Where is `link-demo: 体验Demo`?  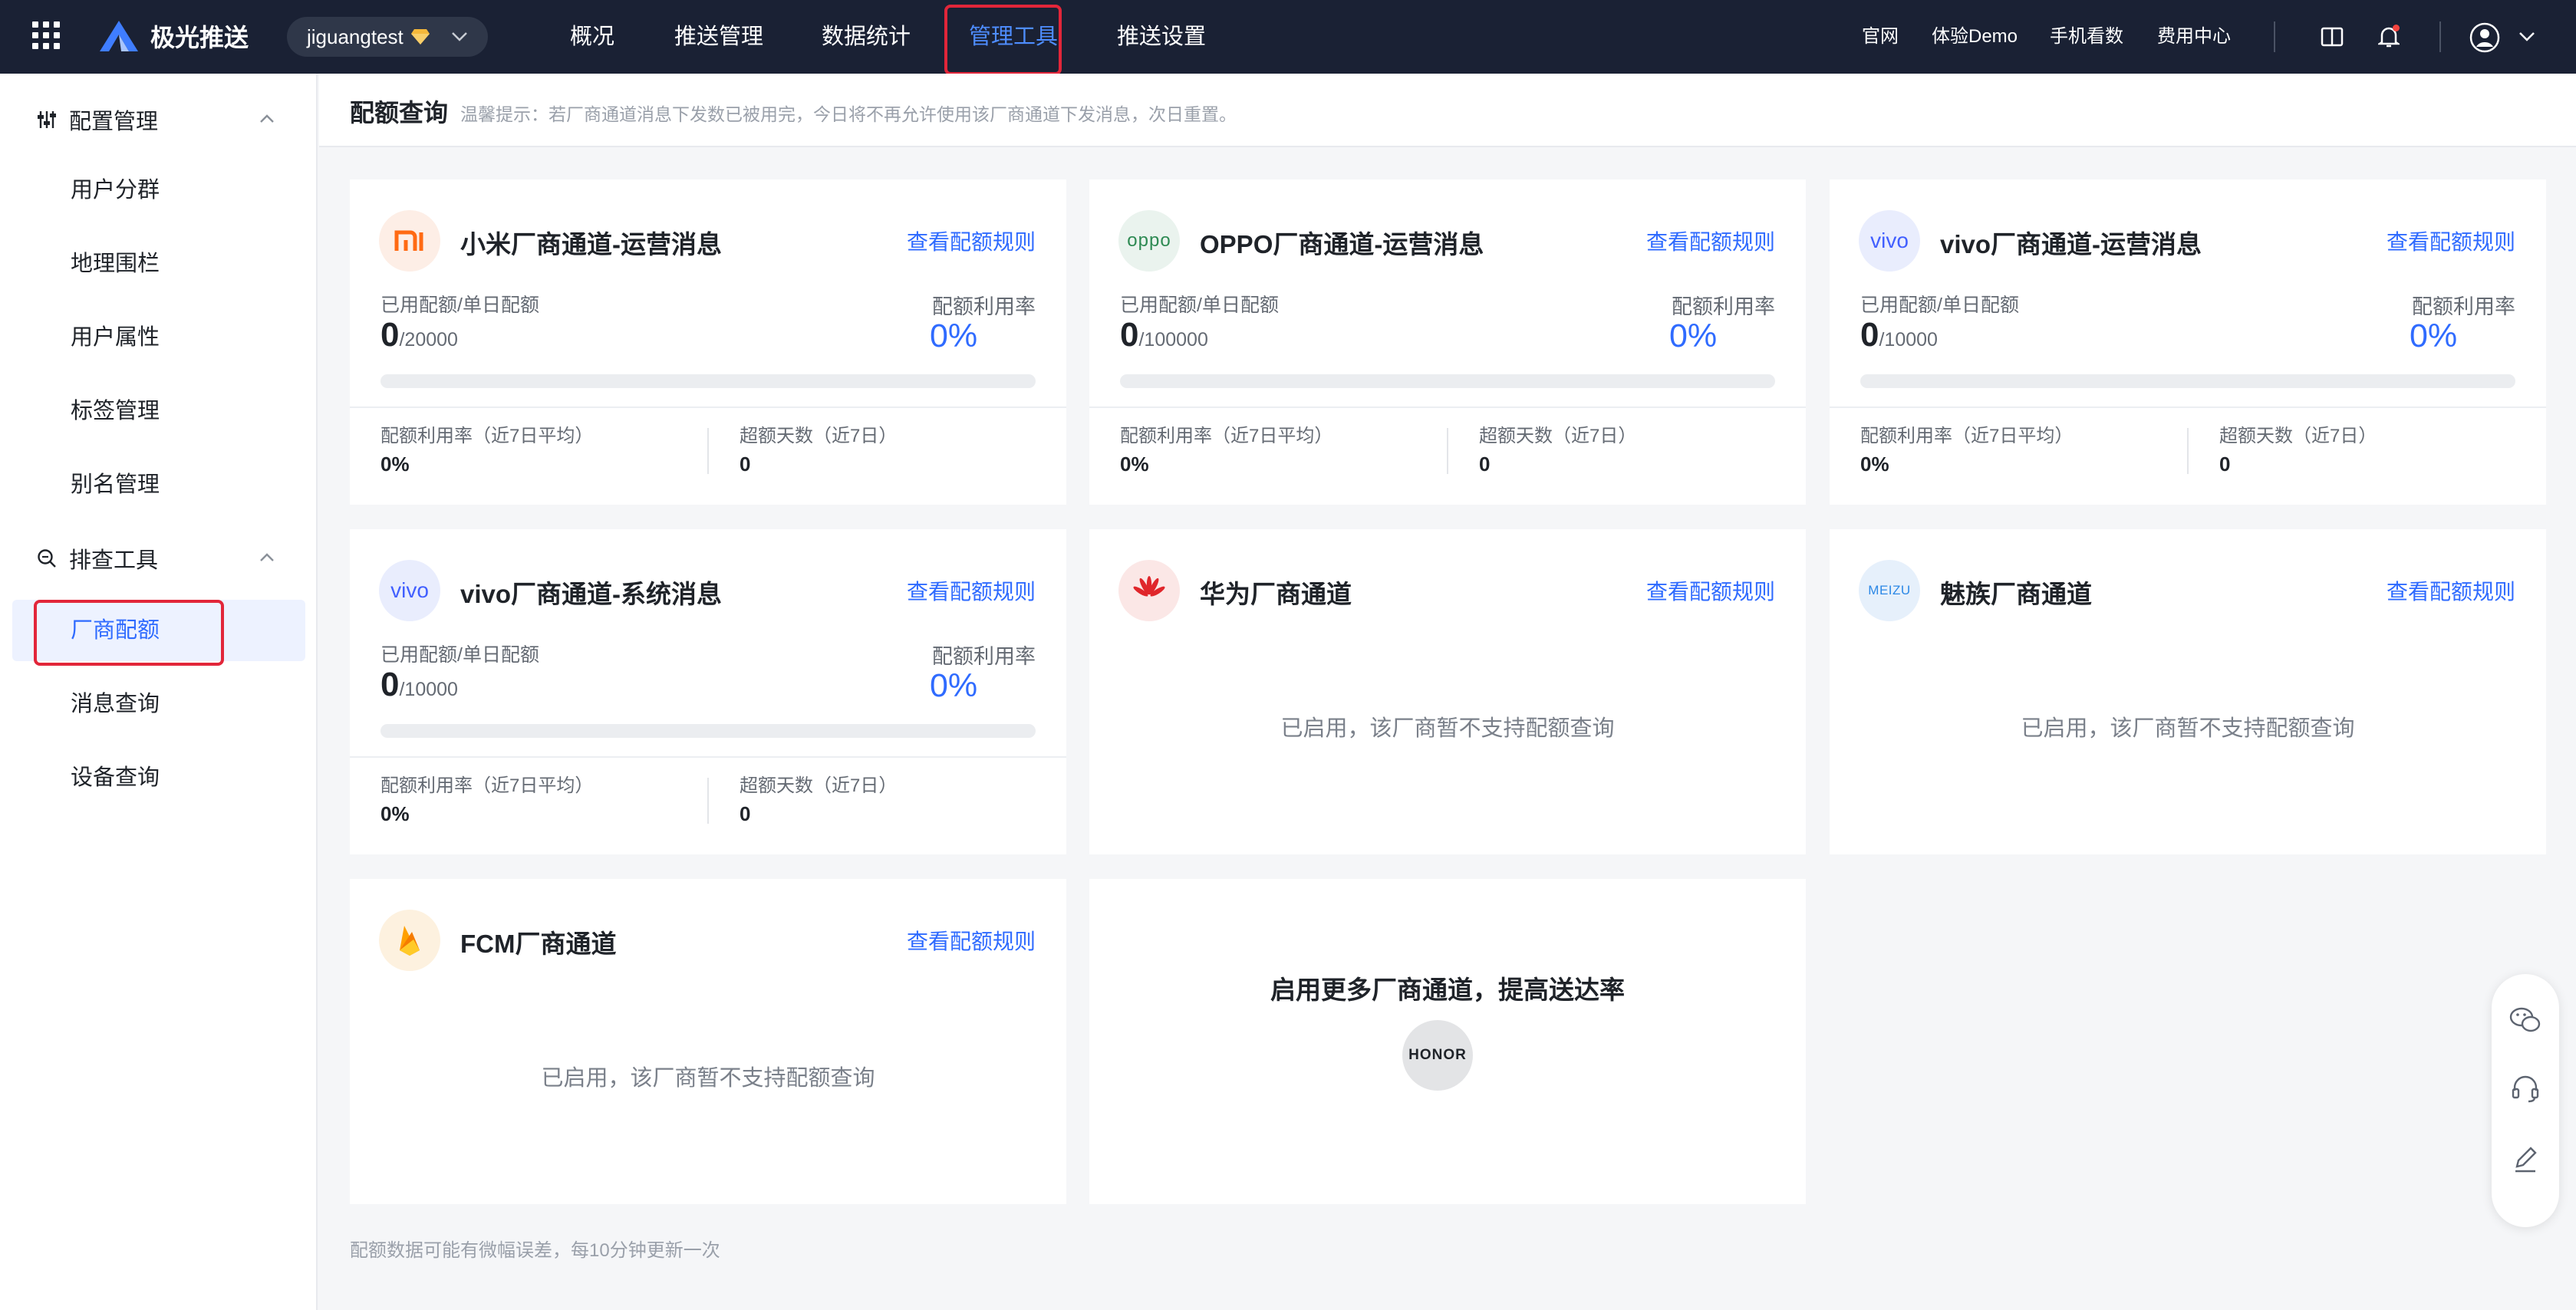 link-demo: 体验Demo is located at coordinates (1975, 37).